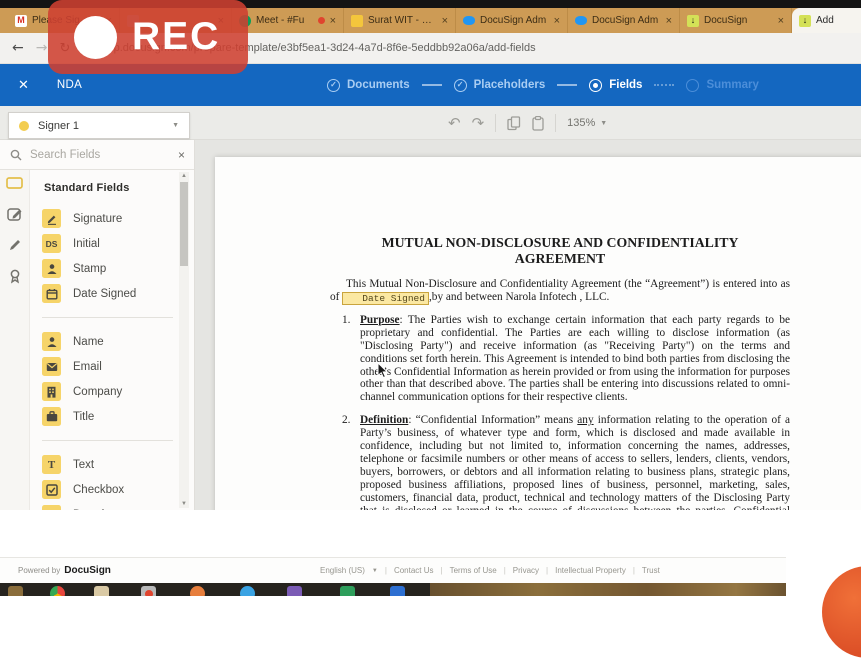 Image resolution: width=861 pixels, height=658 pixels. Describe the element at coordinates (51, 268) in the screenshot. I see `stamp-person-icon` at that location.